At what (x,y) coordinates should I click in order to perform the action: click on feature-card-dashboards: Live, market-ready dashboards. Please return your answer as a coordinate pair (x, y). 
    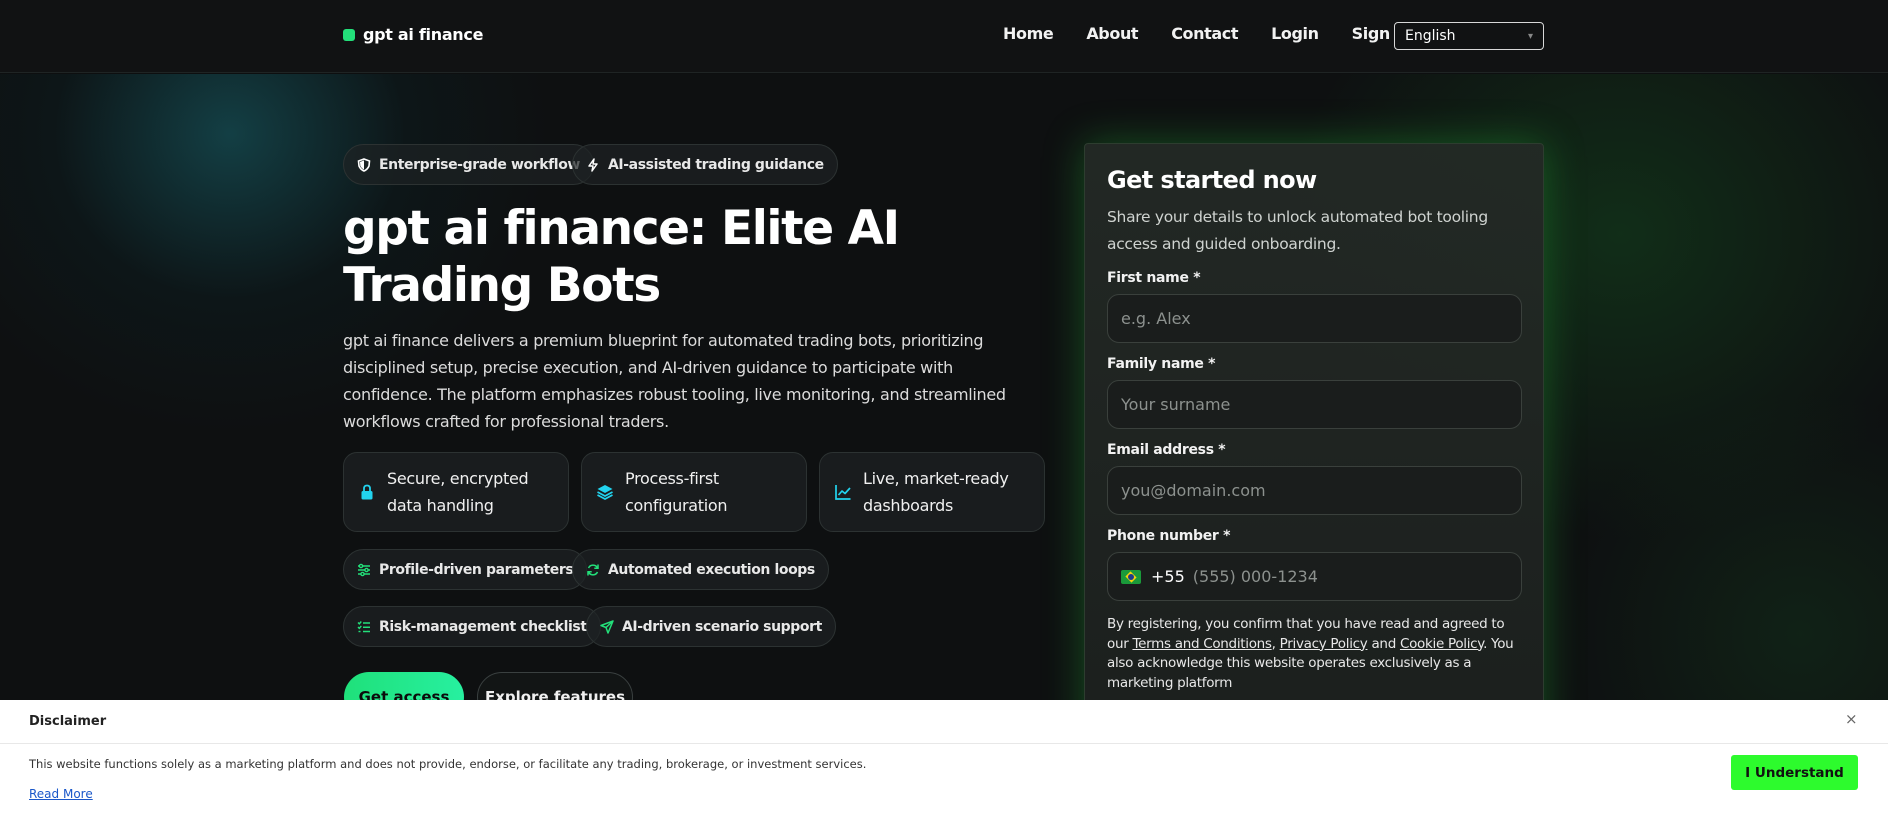
    Looking at the image, I should click on (932, 492).